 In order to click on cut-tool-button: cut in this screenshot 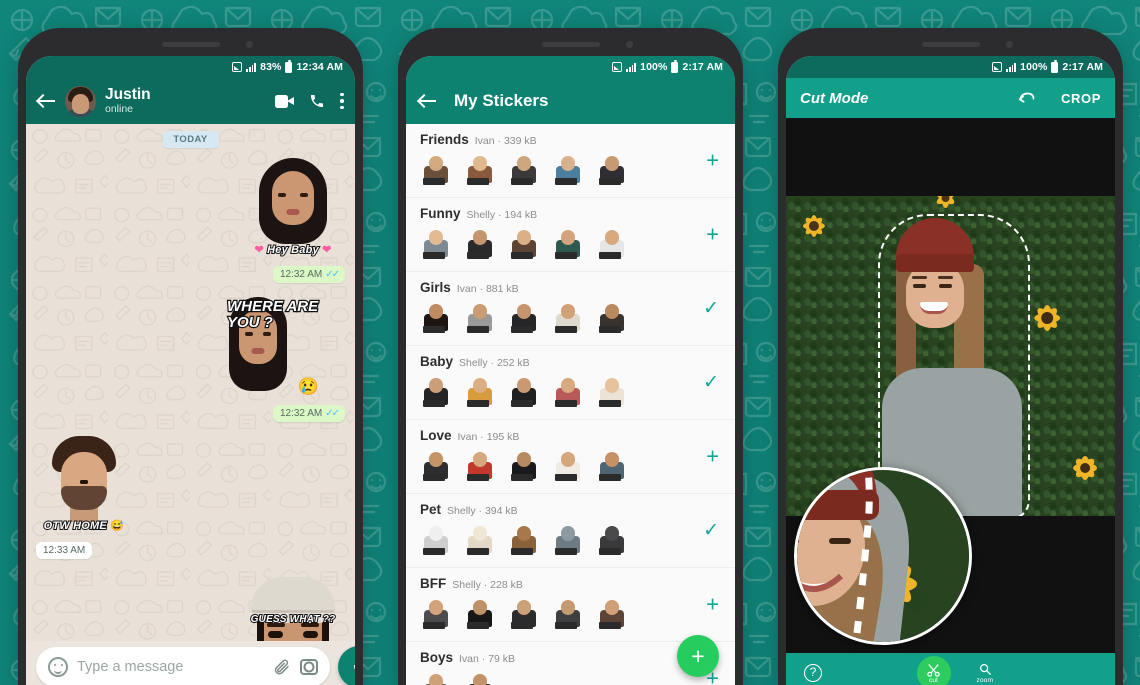, I will do `click(933, 670)`.